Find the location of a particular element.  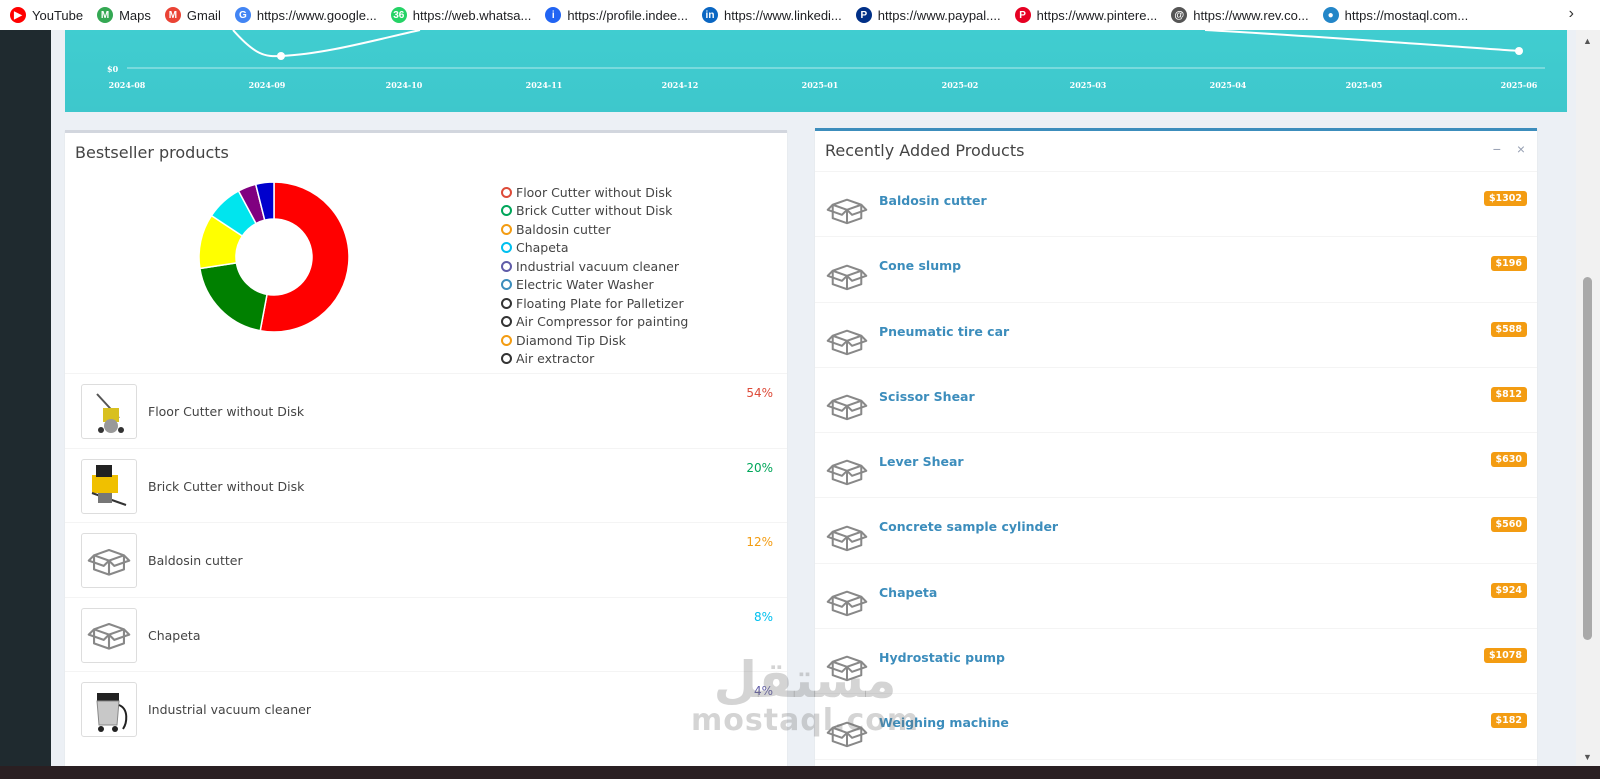

price-badge: $1078 is located at coordinates (1505, 656).